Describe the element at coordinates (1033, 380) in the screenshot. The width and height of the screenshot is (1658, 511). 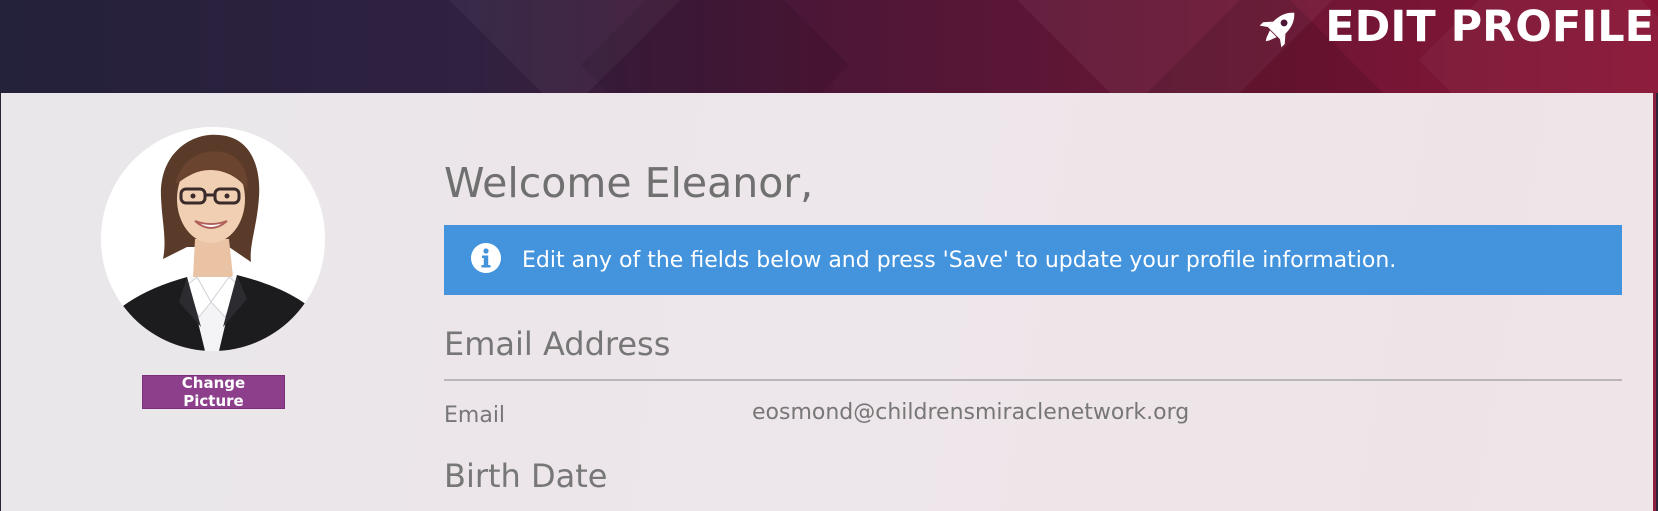
I see `section-divider` at that location.